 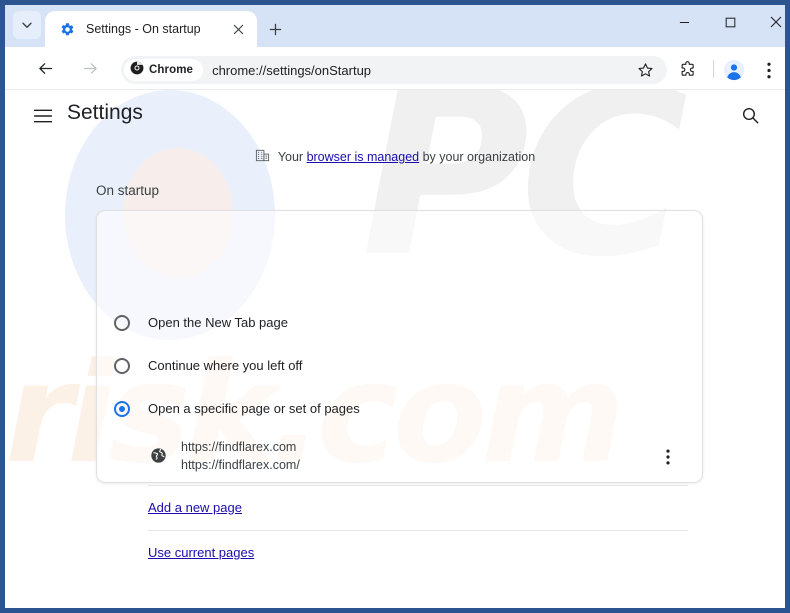 What do you see at coordinates (158, 455) in the screenshot?
I see `globe-icon` at bounding box center [158, 455].